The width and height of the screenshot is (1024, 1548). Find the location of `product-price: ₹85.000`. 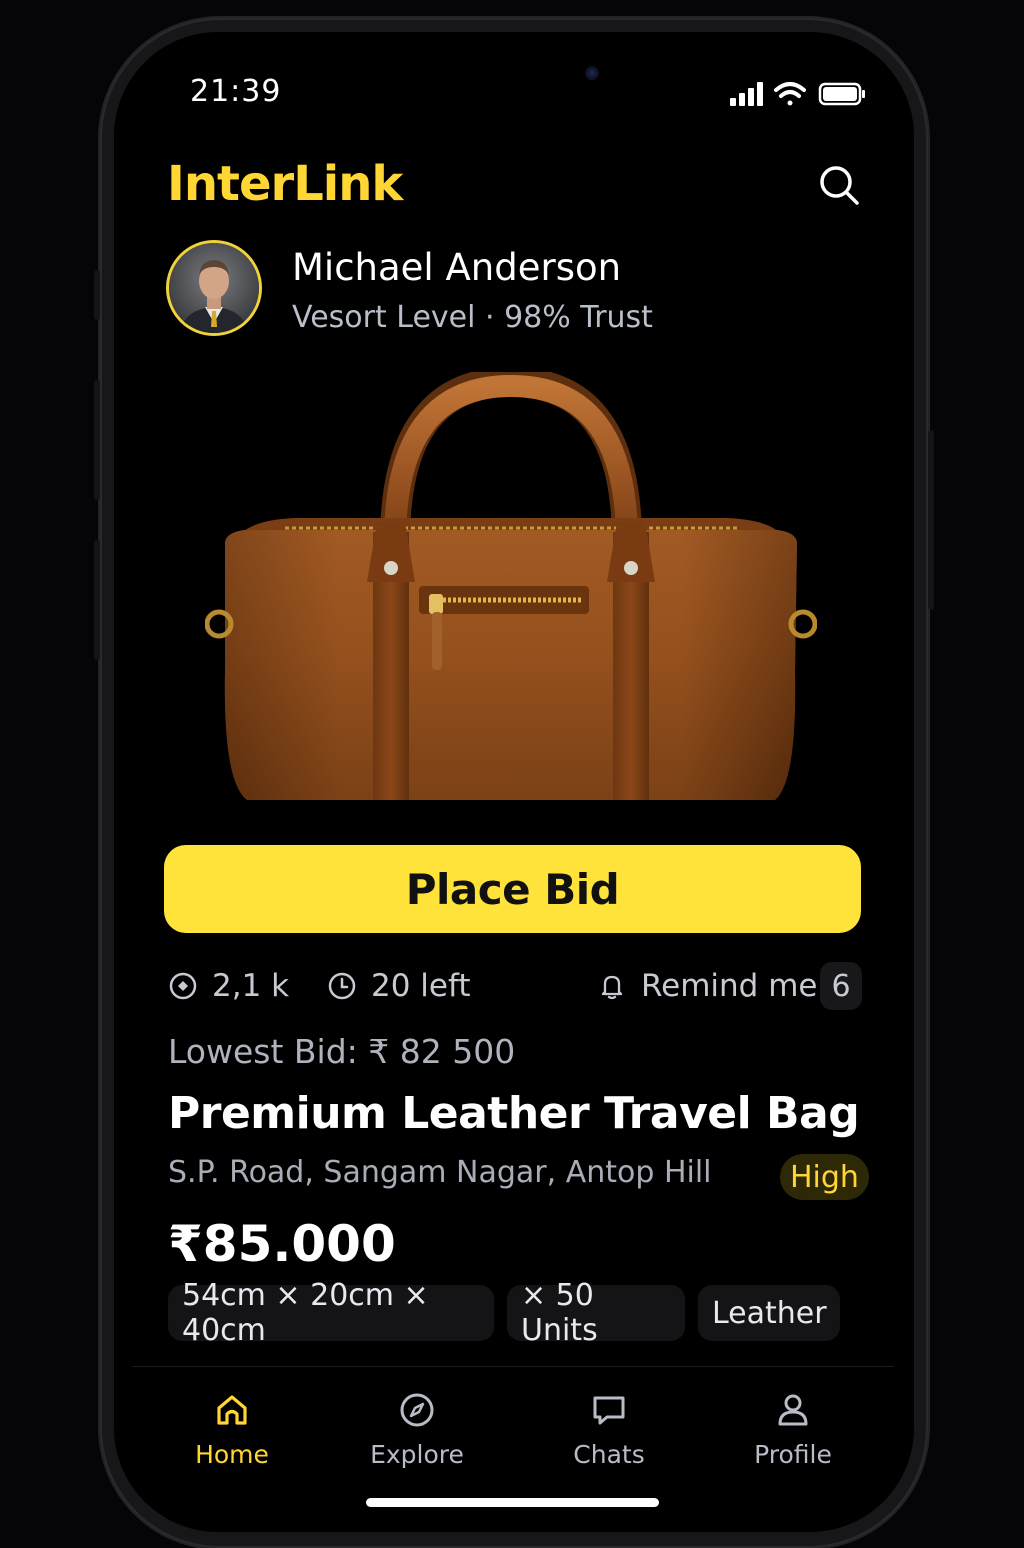

product-price: ₹85.000 is located at coordinates (282, 1244).